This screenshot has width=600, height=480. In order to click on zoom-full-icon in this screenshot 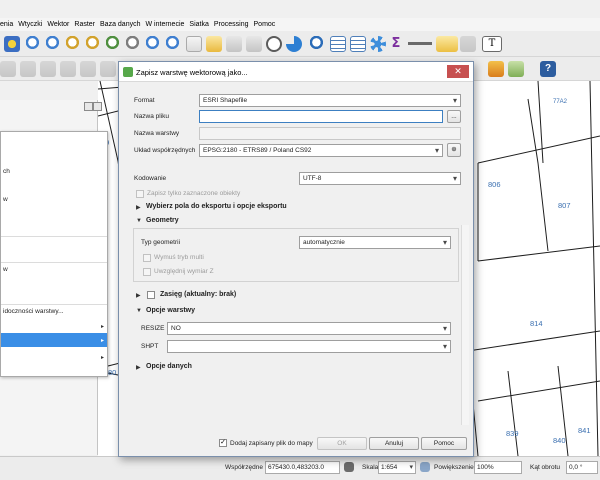, I will do `click(74, 44)`.